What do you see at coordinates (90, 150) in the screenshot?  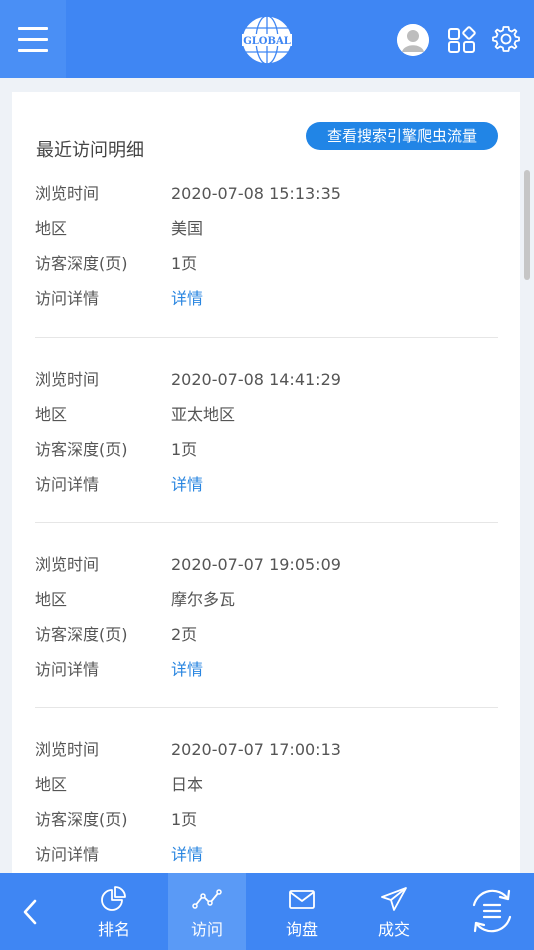 I see `page-title: 最近访问明细` at bounding box center [90, 150].